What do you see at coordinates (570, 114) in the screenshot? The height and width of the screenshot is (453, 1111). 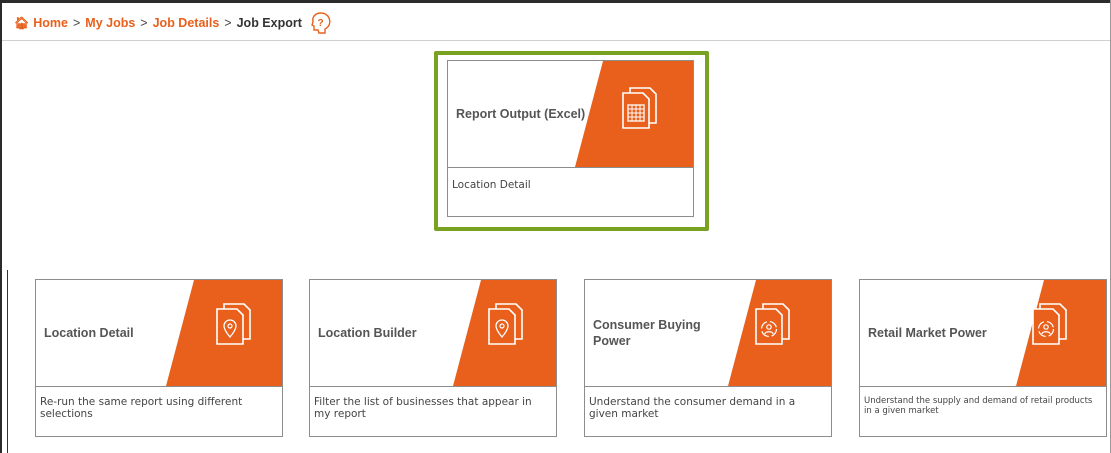 I see `card-header: Report Output (Excel)` at bounding box center [570, 114].